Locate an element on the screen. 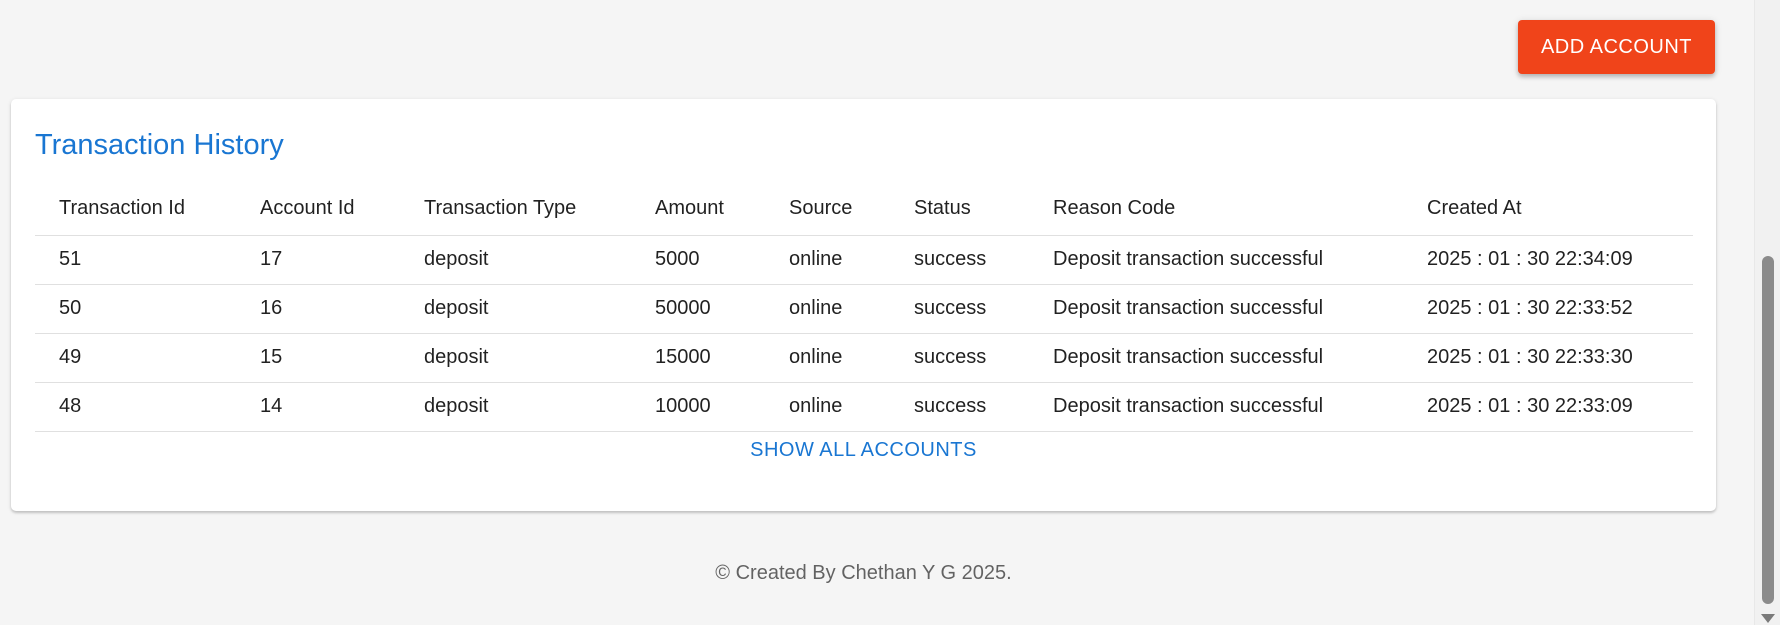 The image size is (1780, 625). cell-created-at: 2025 : 01 : 30 22:33:30 is located at coordinates (1548, 358).